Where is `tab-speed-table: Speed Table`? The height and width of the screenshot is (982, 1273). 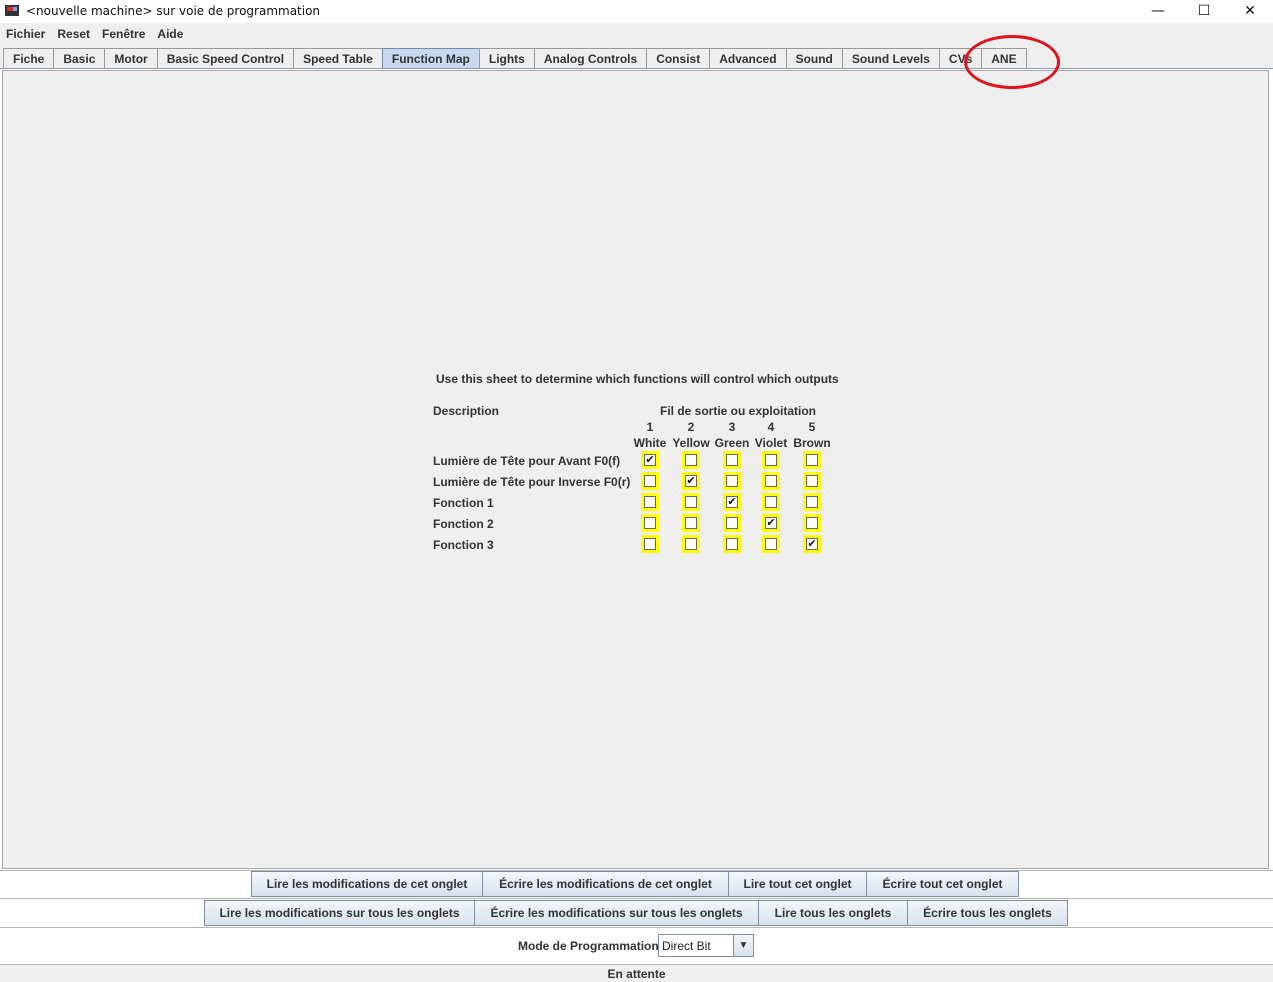 tab-speed-table: Speed Table is located at coordinates (338, 58).